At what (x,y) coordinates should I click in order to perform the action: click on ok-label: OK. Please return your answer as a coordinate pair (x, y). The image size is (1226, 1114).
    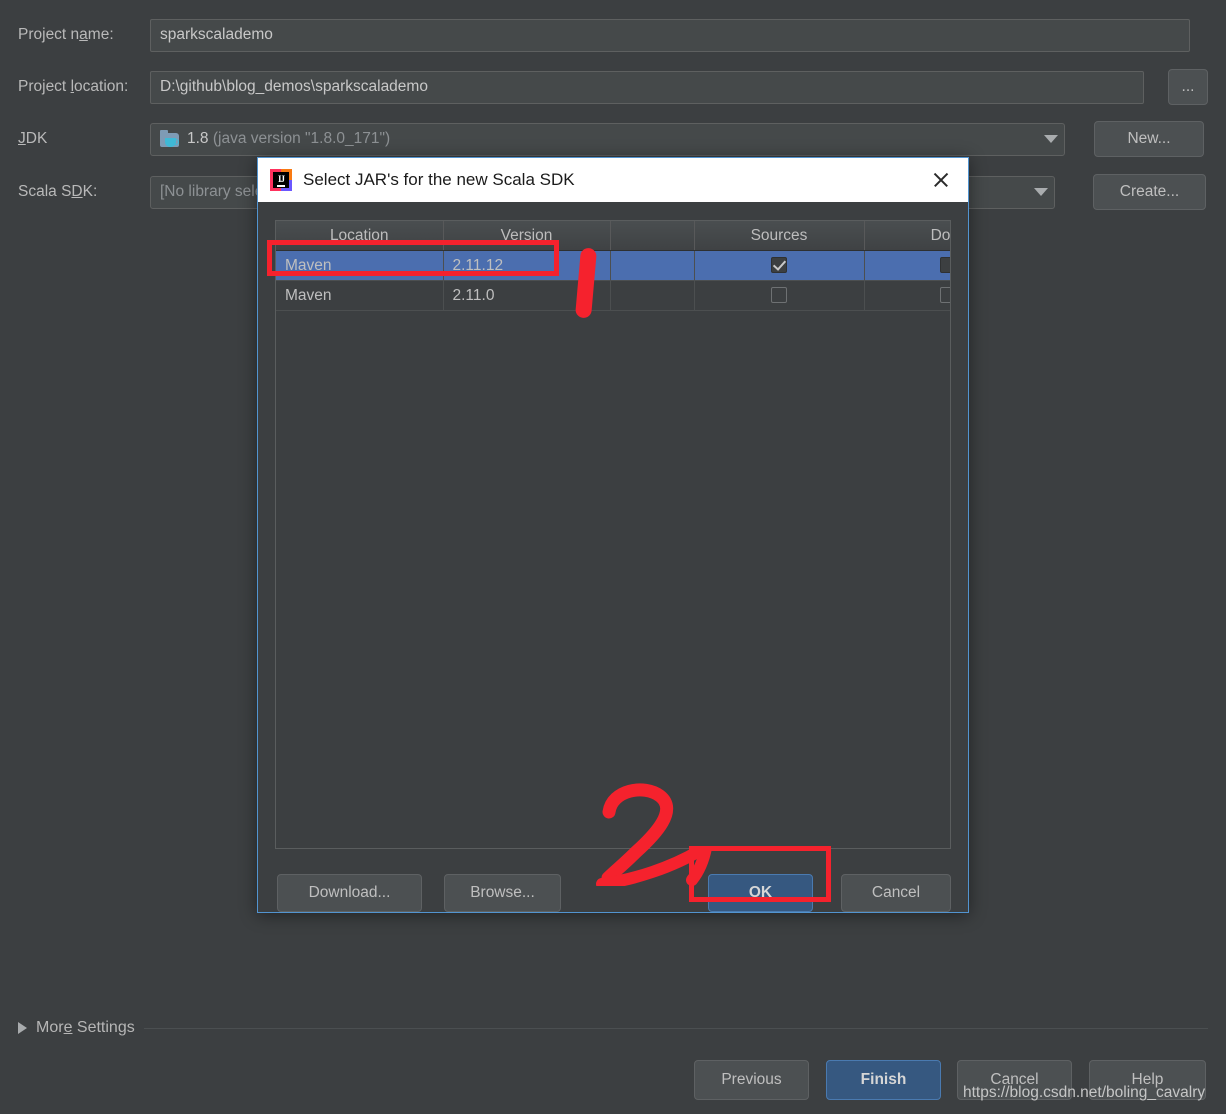
    Looking at the image, I should click on (760, 892).